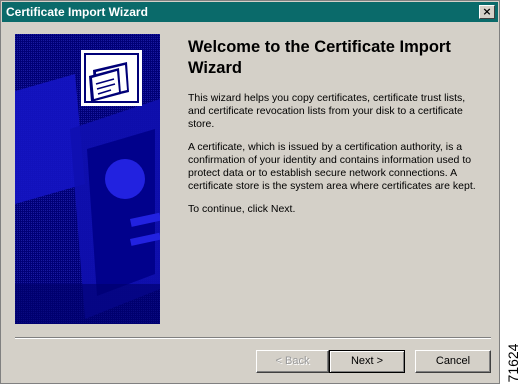 This screenshot has width=523, height=386. What do you see at coordinates (292, 361) in the screenshot?
I see `back-button: < Back` at bounding box center [292, 361].